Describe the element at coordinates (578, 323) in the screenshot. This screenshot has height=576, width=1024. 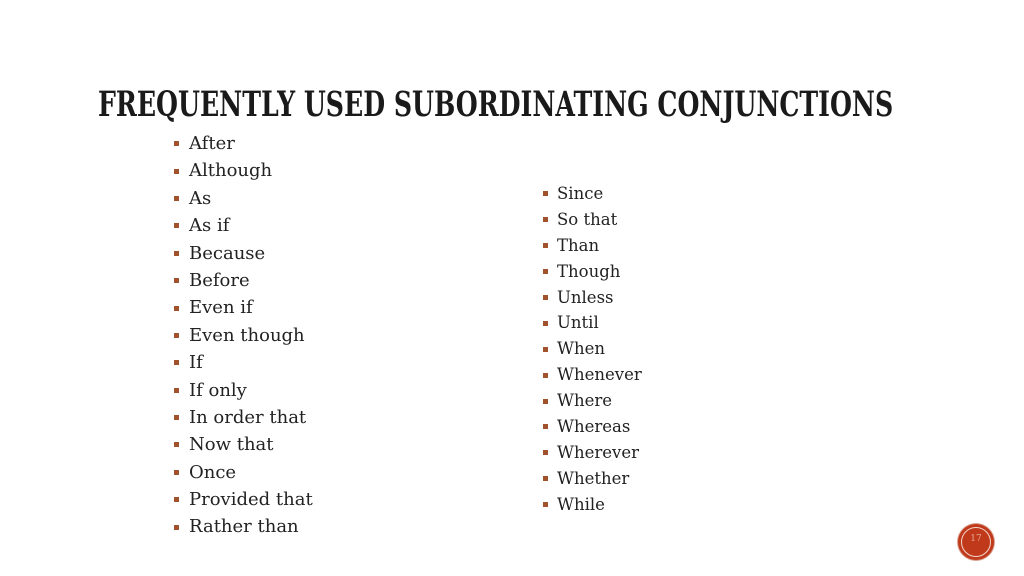
I see `conjunction-text: Until` at that location.